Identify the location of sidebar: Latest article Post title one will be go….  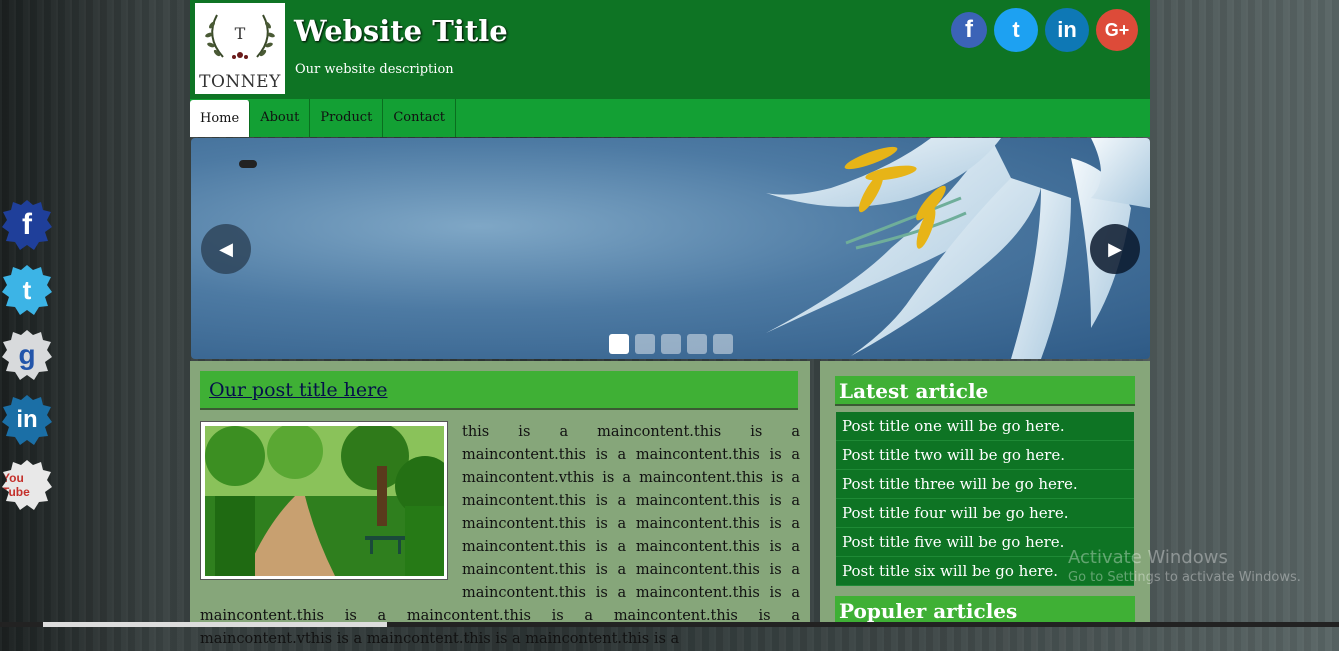
(985, 494).